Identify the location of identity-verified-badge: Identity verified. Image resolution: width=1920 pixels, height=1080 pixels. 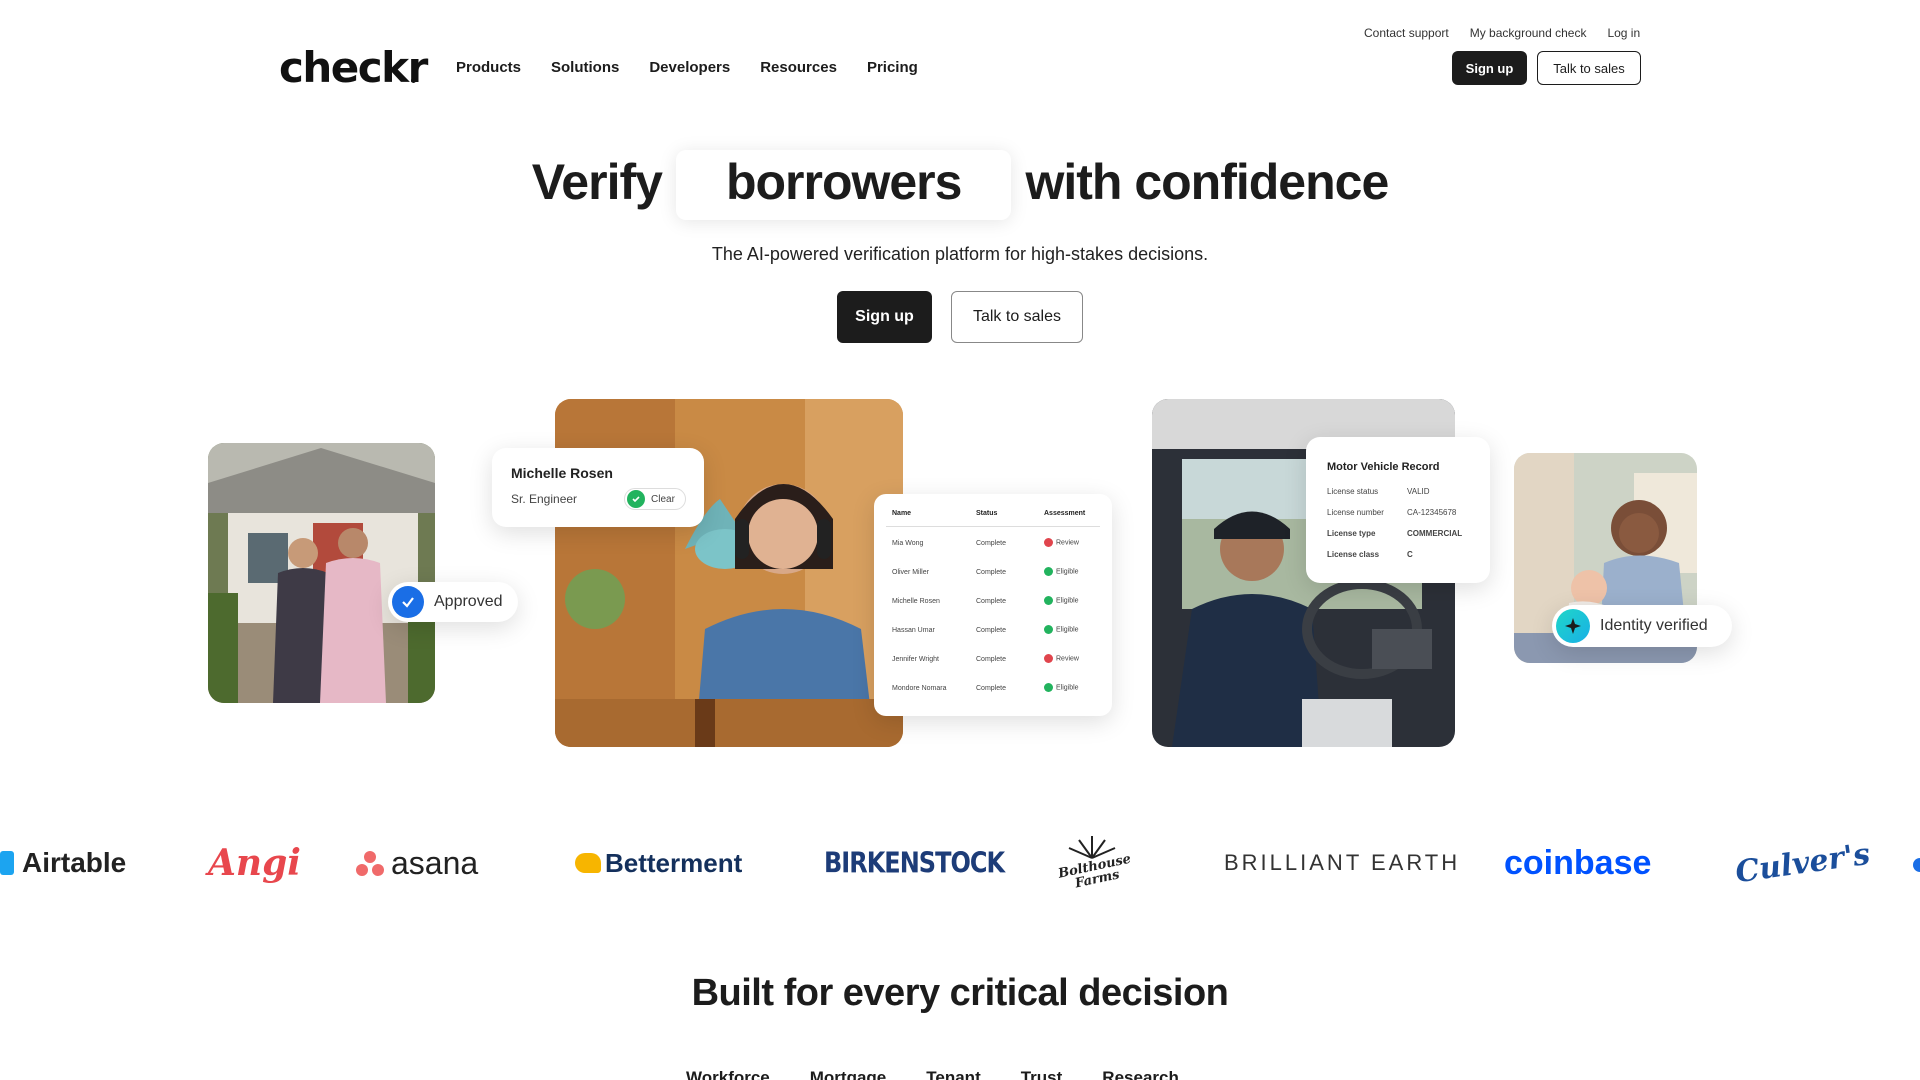
(1642, 626).